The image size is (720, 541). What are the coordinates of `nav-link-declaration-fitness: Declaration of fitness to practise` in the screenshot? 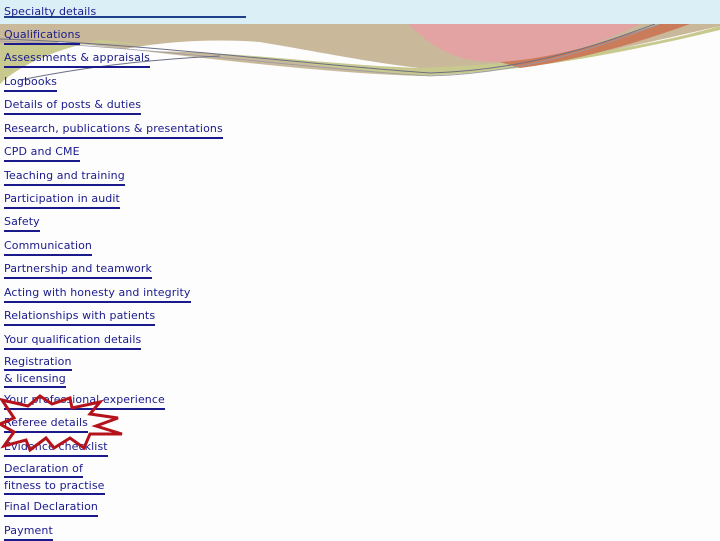 It's located at (54, 478).